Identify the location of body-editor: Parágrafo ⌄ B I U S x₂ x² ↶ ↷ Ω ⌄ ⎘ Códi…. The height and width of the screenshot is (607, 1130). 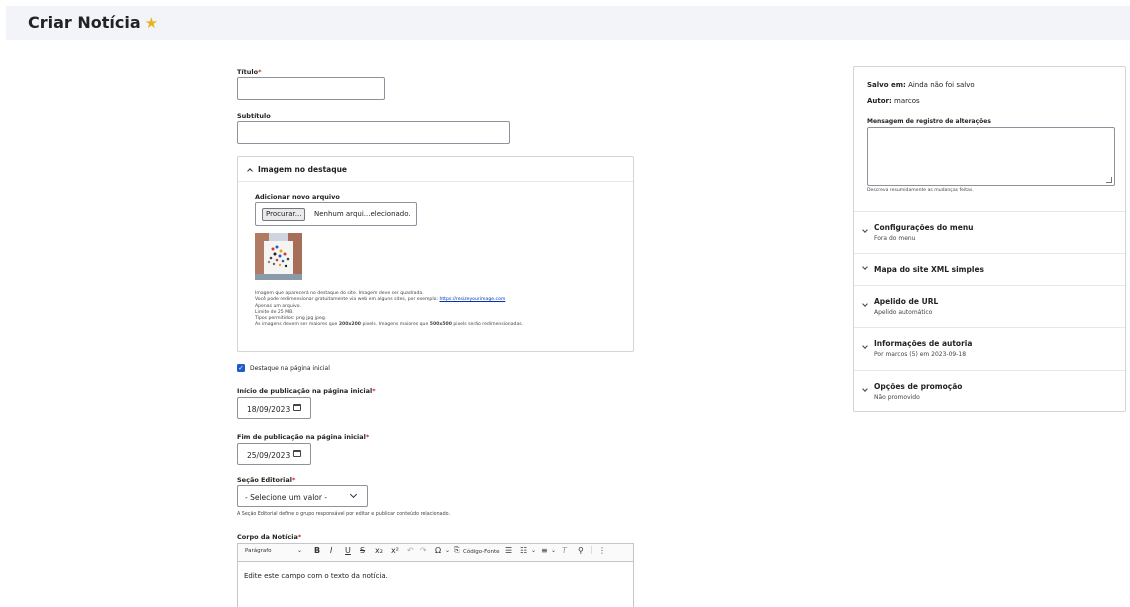
(435, 575).